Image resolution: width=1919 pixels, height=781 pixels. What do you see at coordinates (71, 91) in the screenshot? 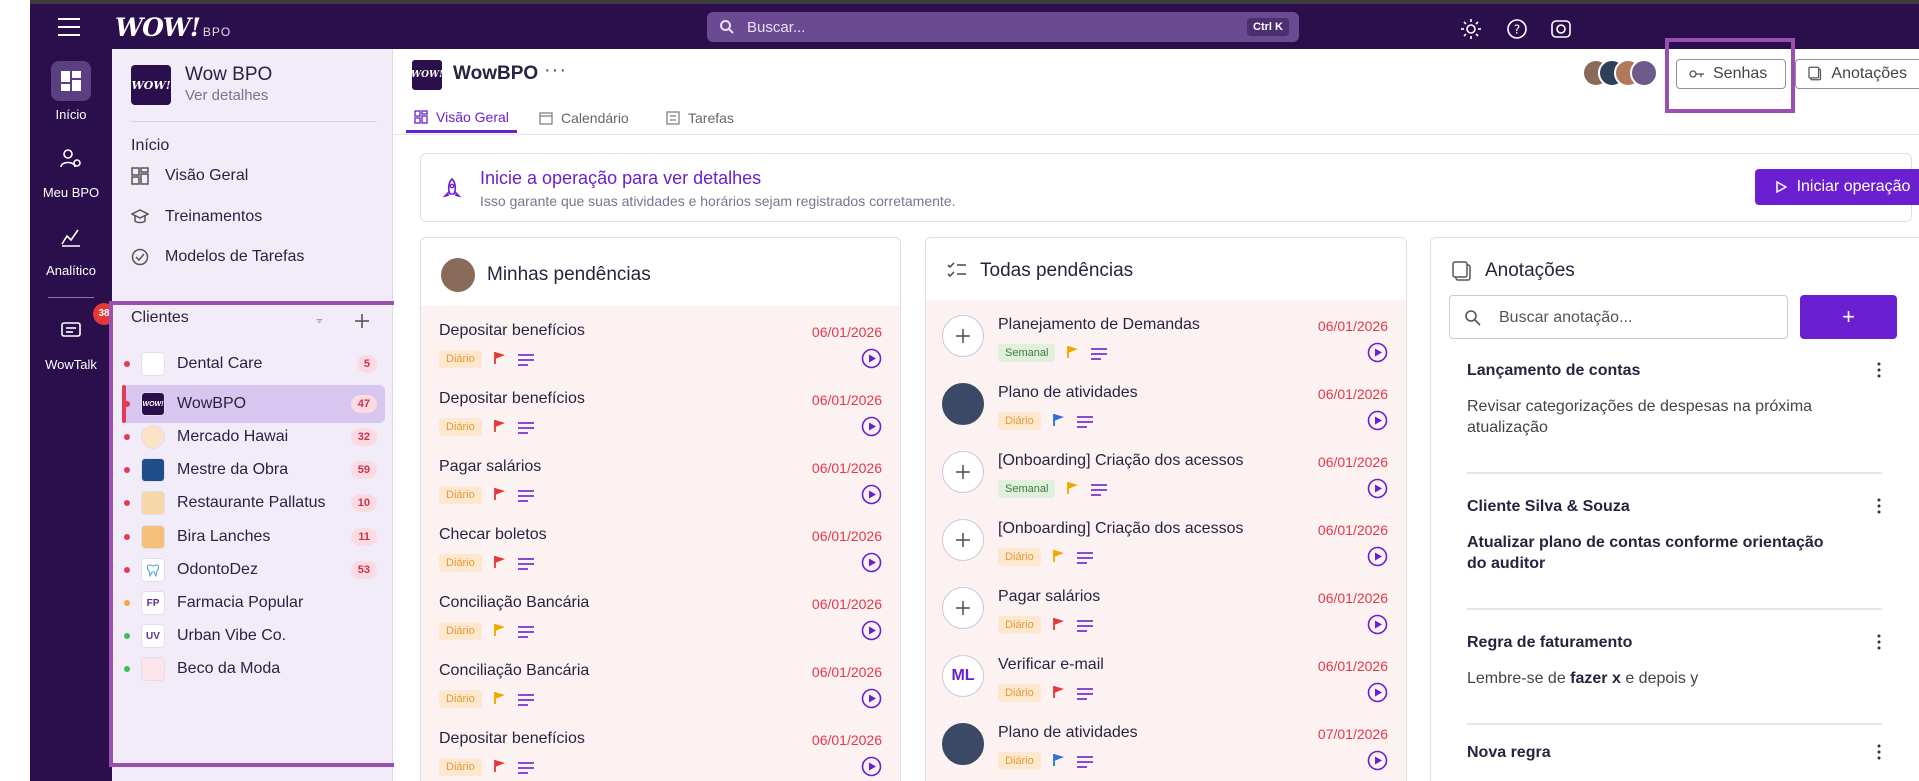
I see `rail-item-inicio: Início` at bounding box center [71, 91].